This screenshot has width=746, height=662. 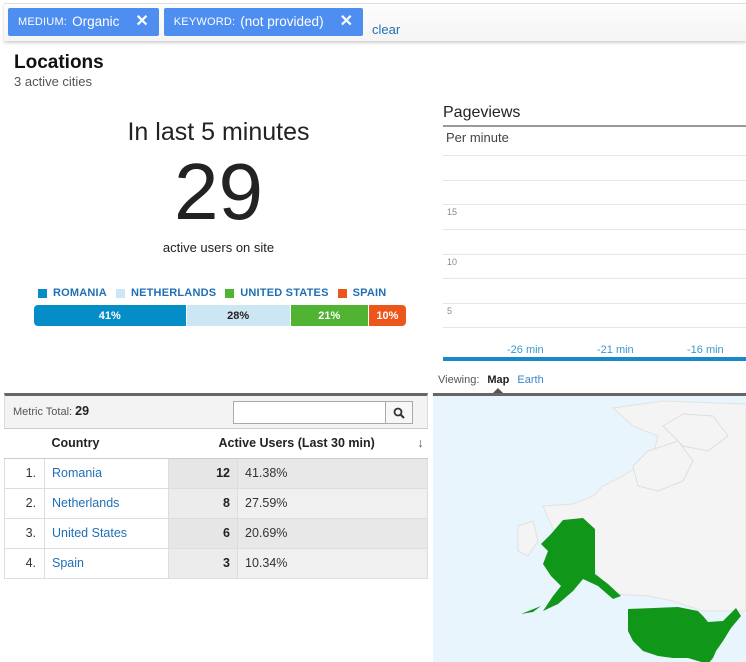 I want to click on x-tick-label: -26 min, so click(x=525, y=350).